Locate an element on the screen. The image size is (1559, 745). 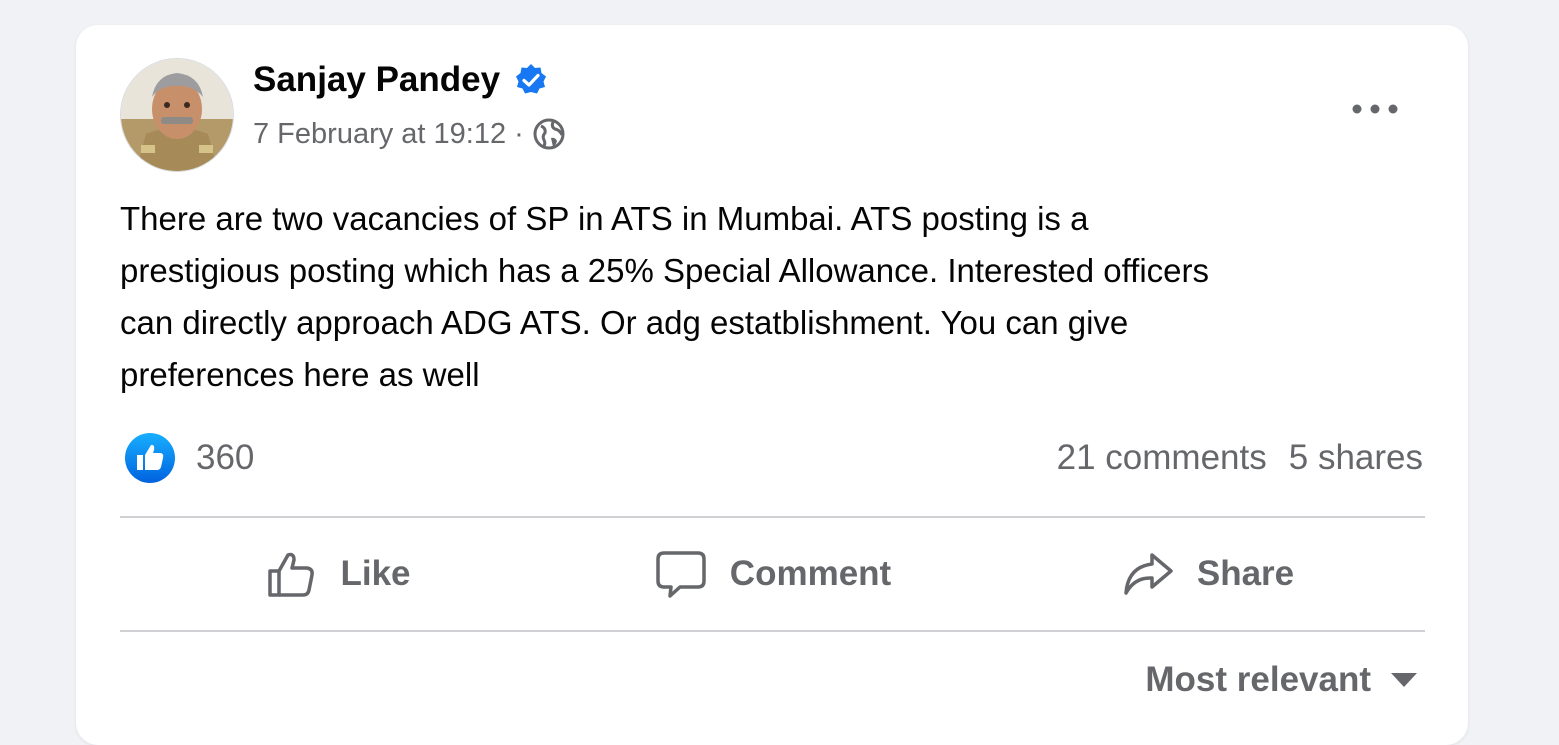
avatar-image is located at coordinates (177, 115).